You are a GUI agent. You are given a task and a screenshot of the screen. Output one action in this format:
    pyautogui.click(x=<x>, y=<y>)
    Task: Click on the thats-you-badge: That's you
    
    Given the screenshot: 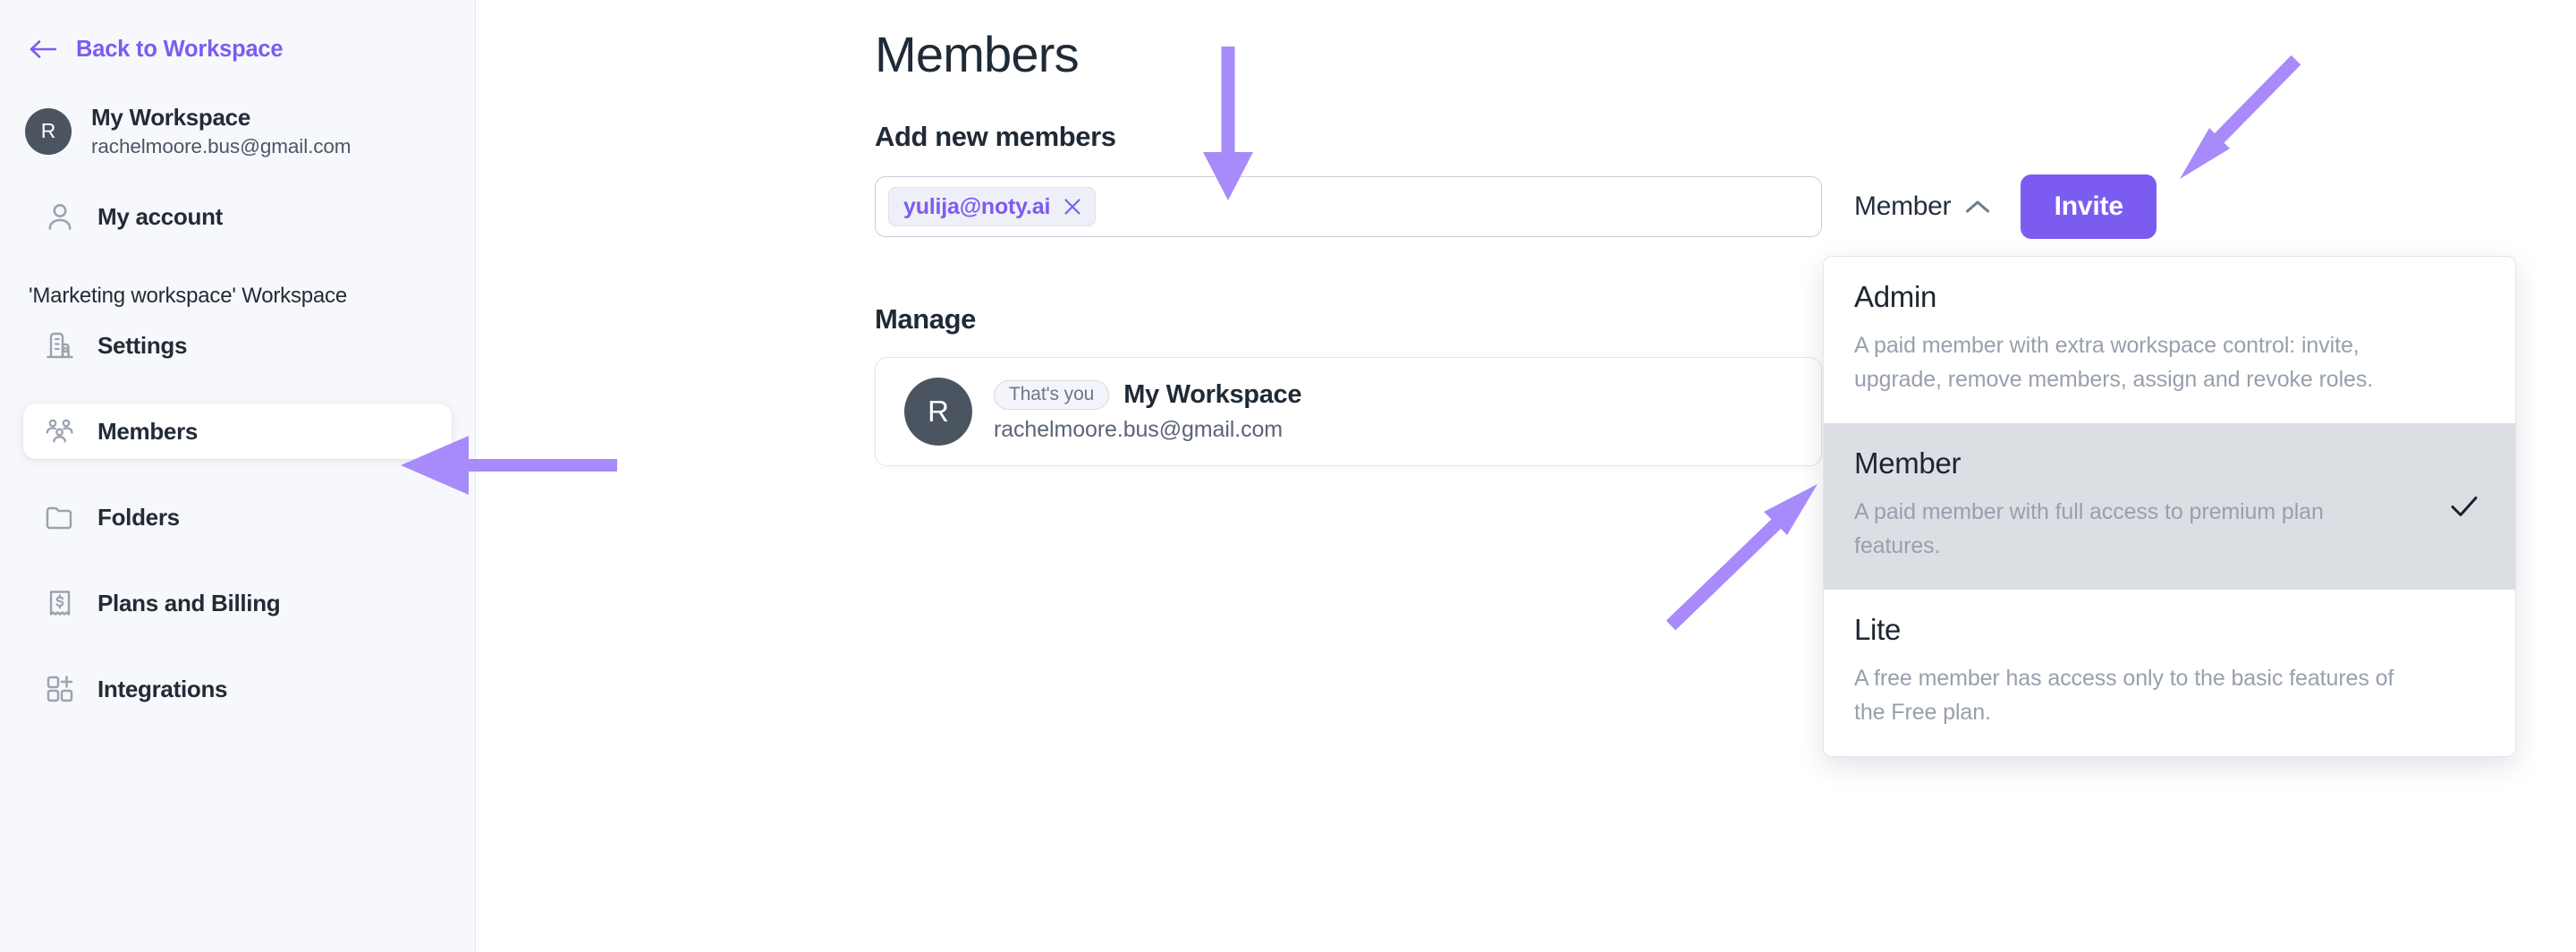 What is the action you would take?
    pyautogui.click(x=1052, y=395)
    